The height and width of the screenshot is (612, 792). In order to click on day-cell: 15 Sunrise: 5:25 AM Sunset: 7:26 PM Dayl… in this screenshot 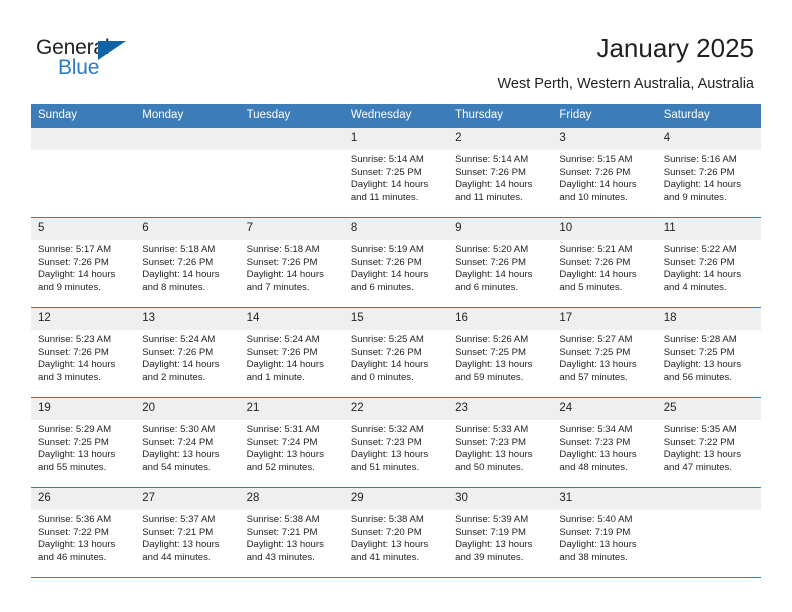, I will do `click(396, 352)`.